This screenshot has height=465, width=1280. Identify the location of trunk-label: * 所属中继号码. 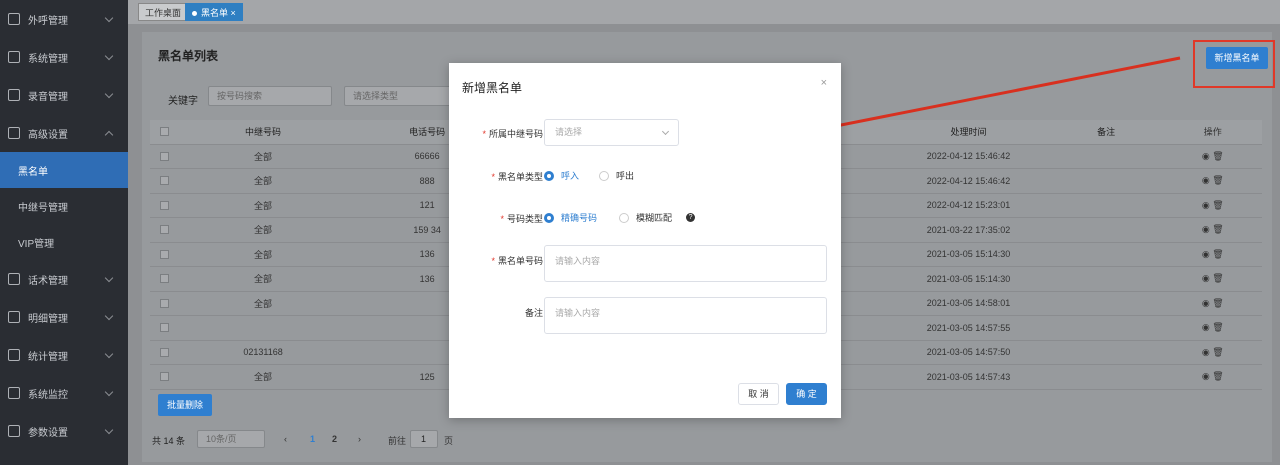
(512, 134).